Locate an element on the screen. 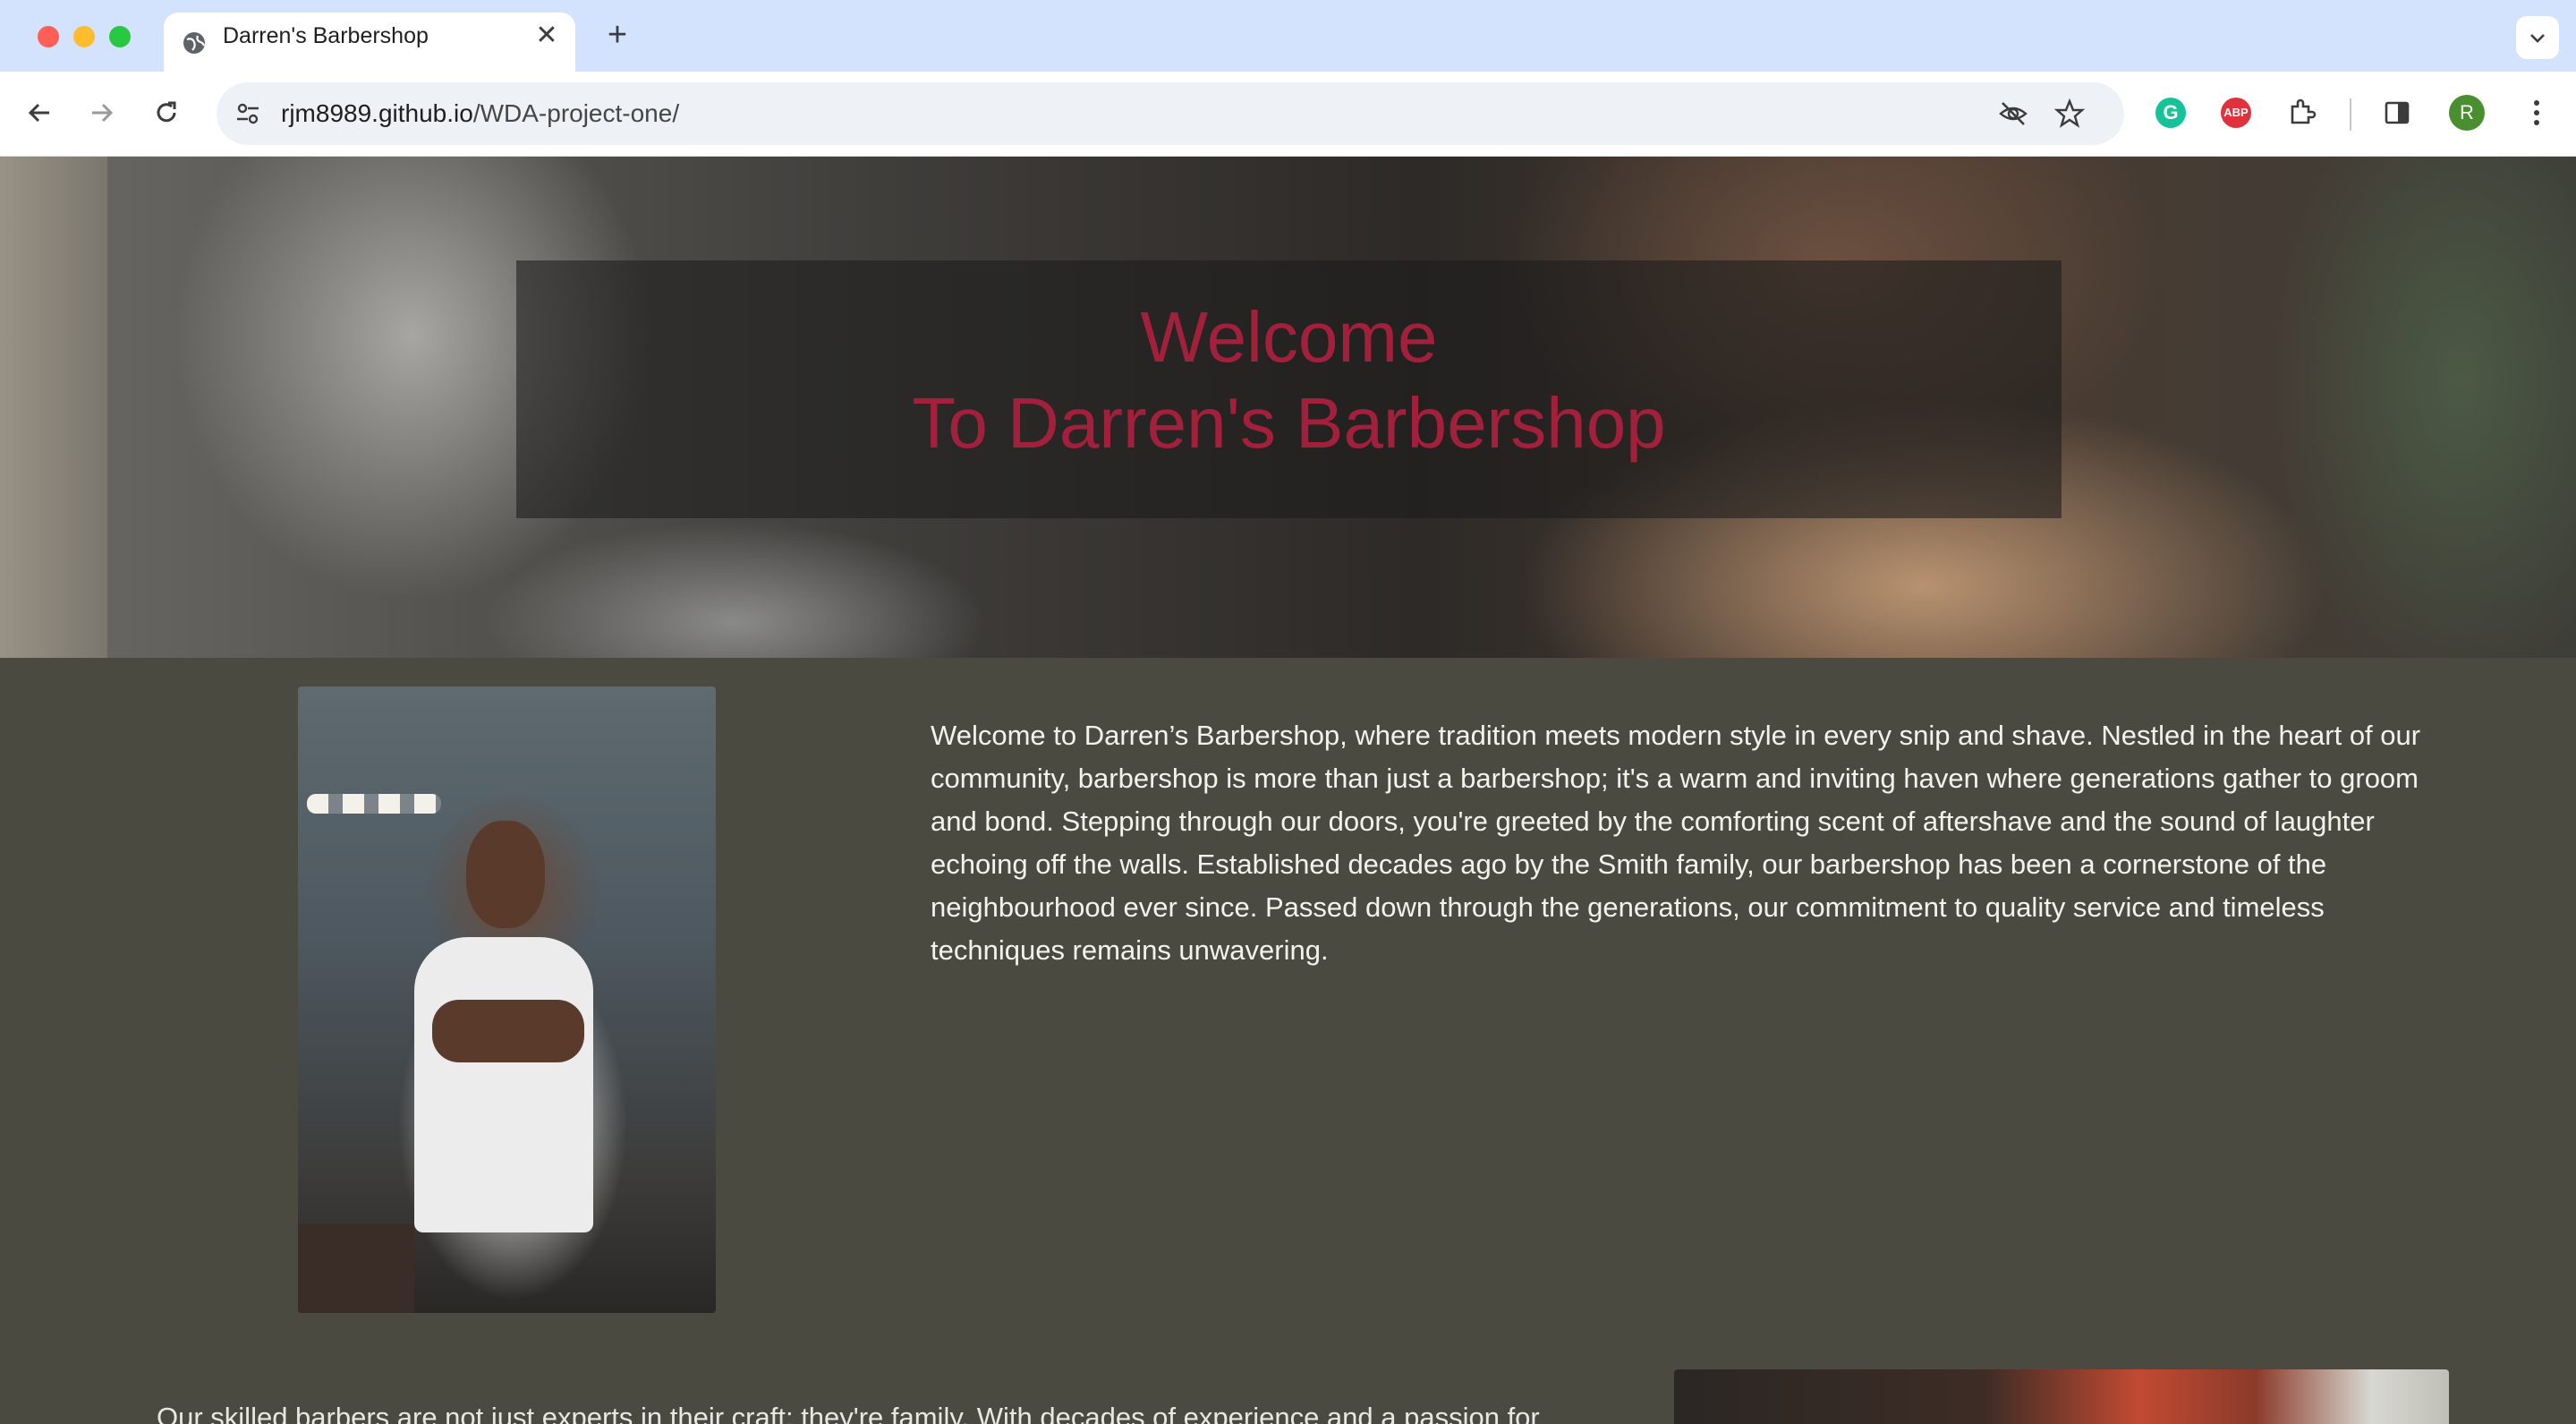 This screenshot has height=1424, width=2576. hero-background-photo is located at coordinates (53, 407).